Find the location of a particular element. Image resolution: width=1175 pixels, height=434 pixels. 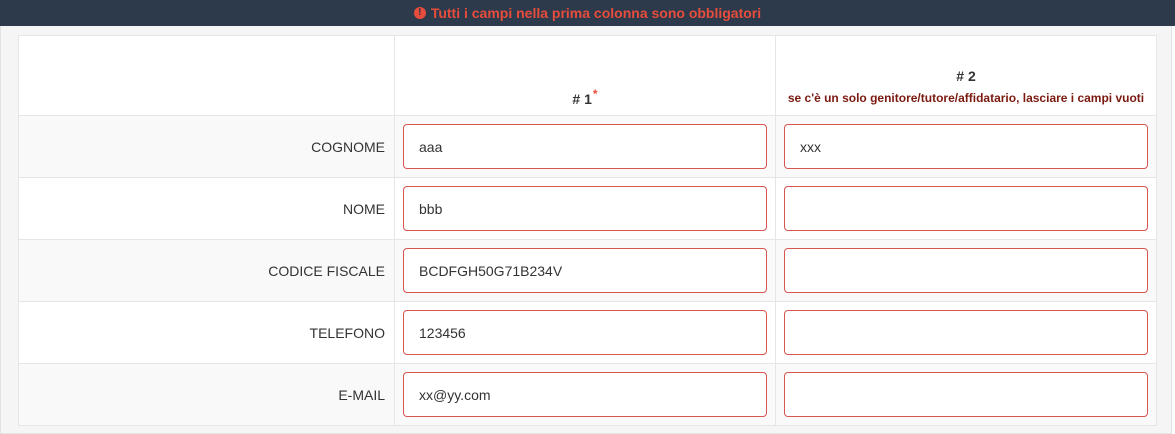

field-label: CODICE FISCALE is located at coordinates (206, 270).